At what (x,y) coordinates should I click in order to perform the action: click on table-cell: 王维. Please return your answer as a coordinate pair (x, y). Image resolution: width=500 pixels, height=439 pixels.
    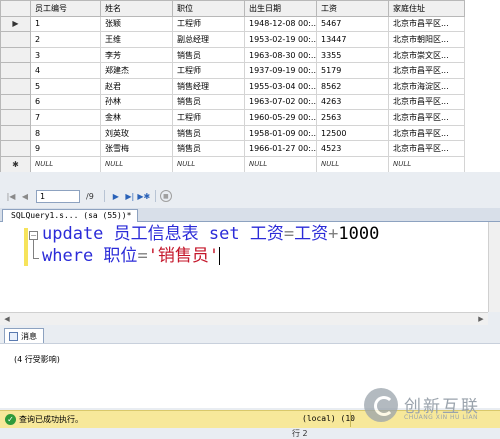
    Looking at the image, I should click on (136, 39).